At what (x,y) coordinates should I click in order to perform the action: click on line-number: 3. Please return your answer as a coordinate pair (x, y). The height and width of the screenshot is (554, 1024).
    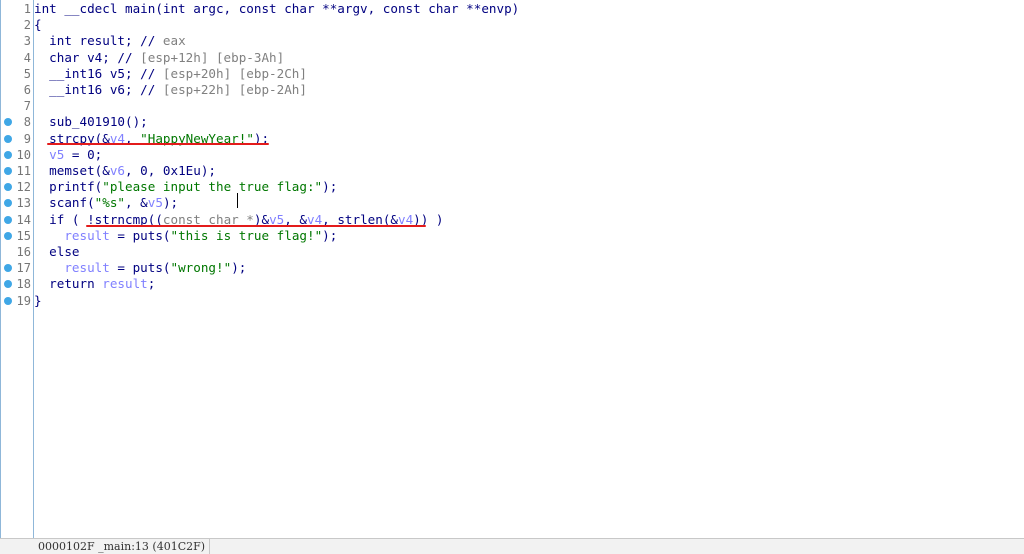
    Looking at the image, I should click on (27, 41).